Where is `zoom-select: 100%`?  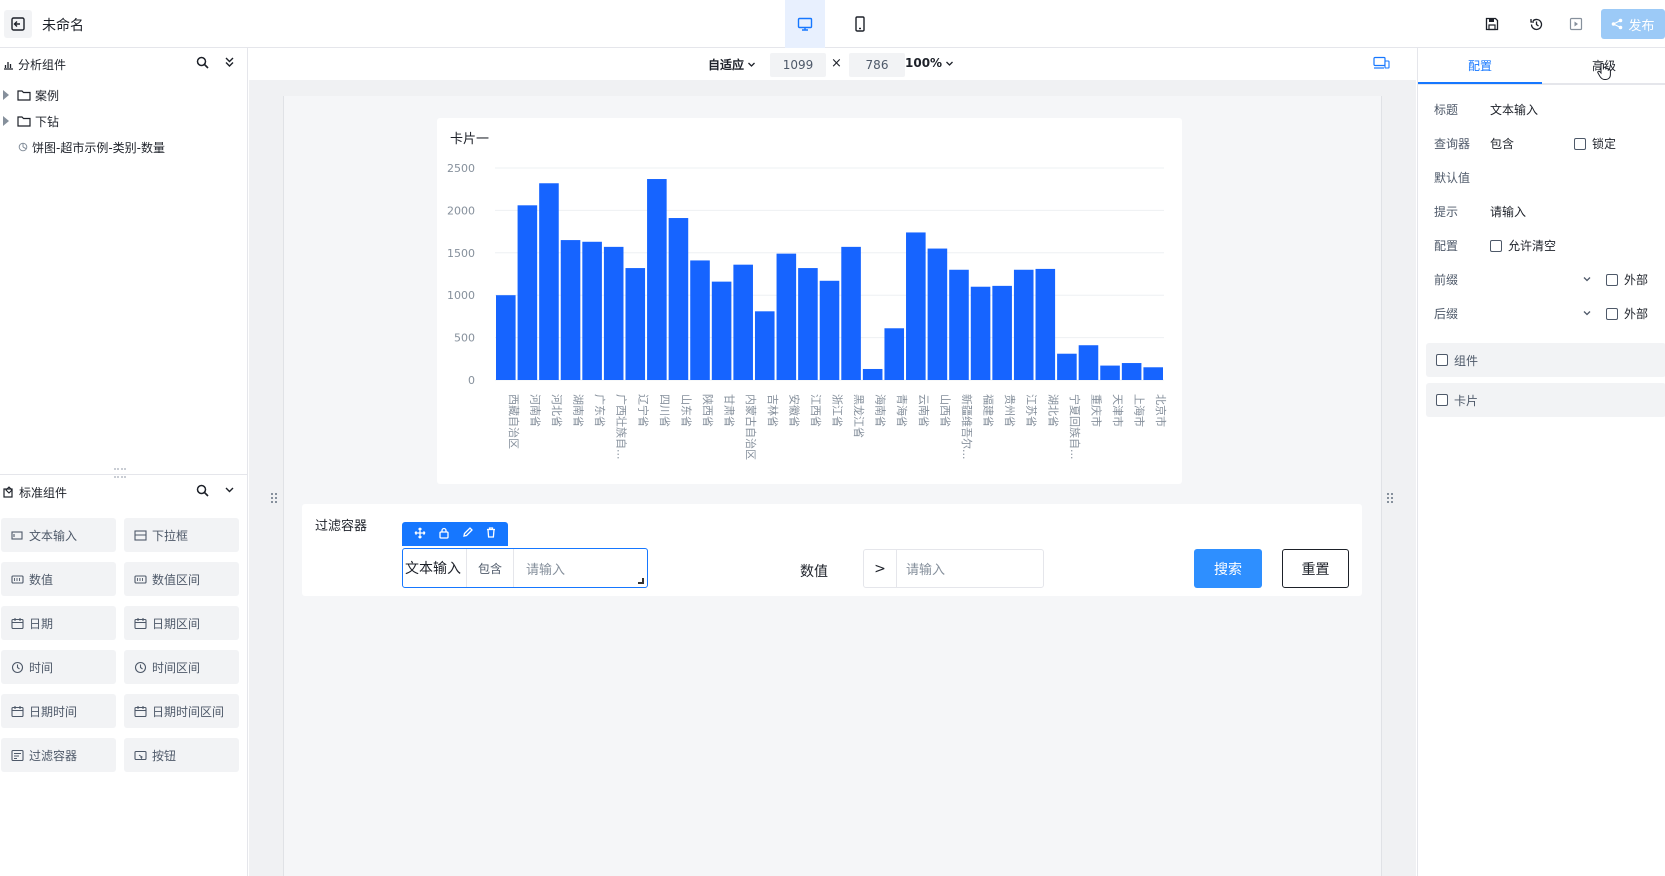
zoom-select: 100% is located at coordinates (929, 63).